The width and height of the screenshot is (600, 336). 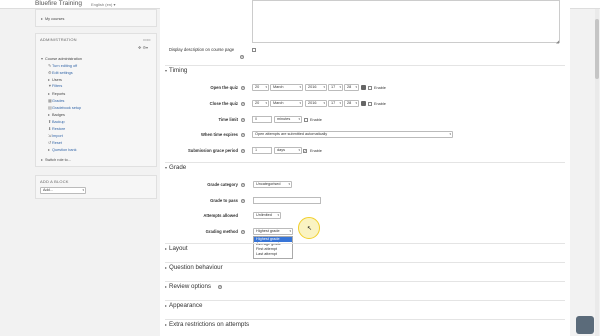 What do you see at coordinates (56, 128) in the screenshot?
I see `sidebar-item-restore: ⬇Restore` at bounding box center [56, 128].